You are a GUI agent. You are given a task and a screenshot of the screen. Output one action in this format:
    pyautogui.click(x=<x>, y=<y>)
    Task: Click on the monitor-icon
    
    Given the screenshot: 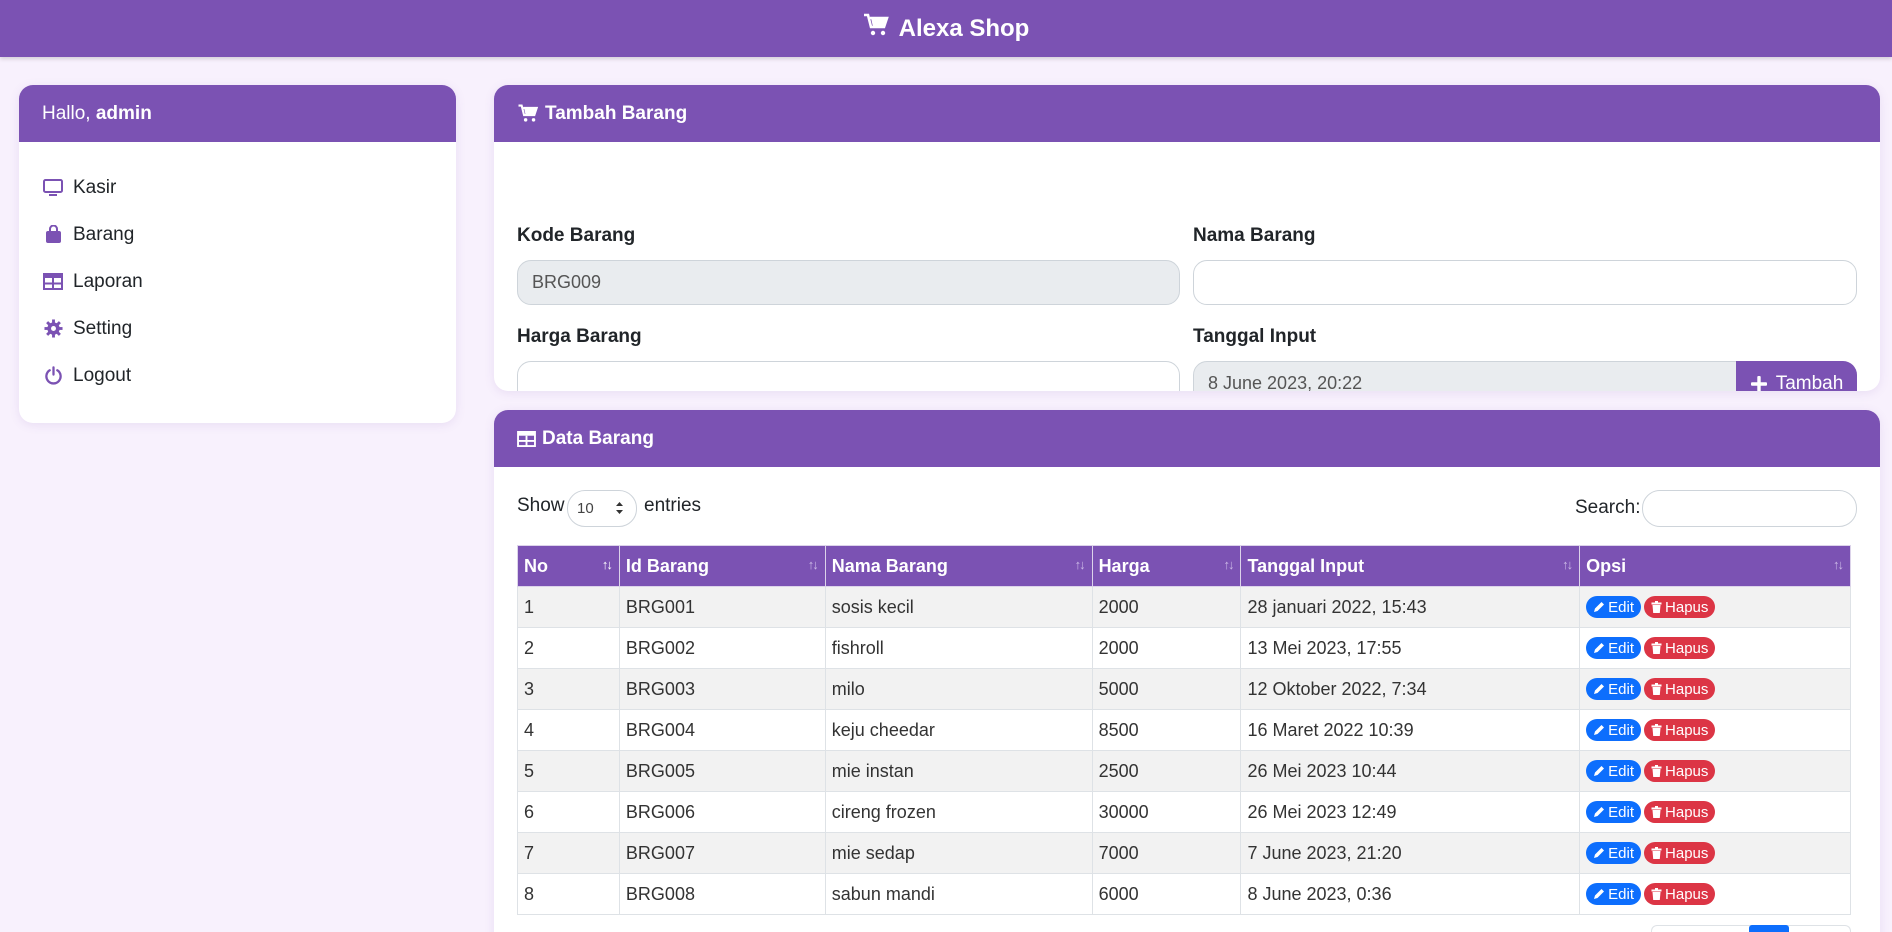 What is the action you would take?
    pyautogui.click(x=53, y=187)
    